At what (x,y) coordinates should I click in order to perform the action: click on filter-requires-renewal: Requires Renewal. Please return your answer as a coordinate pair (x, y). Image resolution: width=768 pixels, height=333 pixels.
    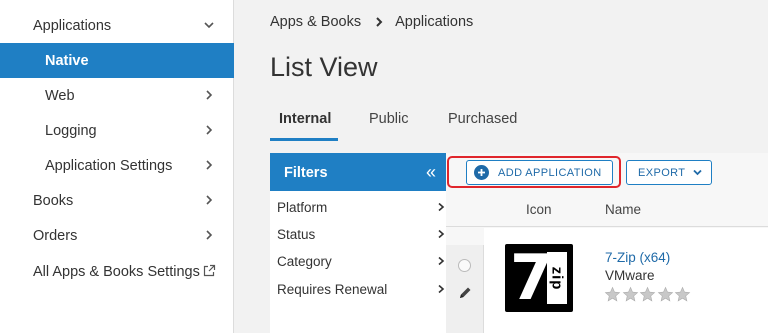
    Looking at the image, I should click on (361, 289).